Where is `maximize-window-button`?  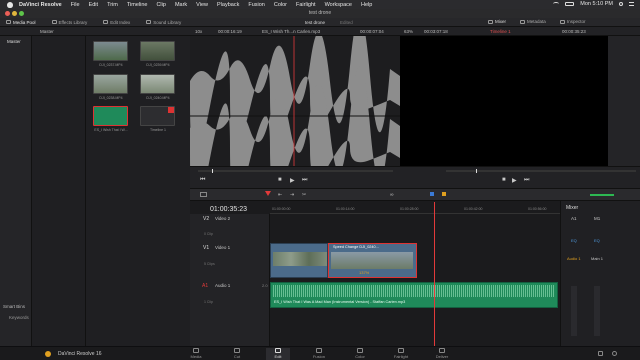 maximize-window-button is located at coordinates (21, 13).